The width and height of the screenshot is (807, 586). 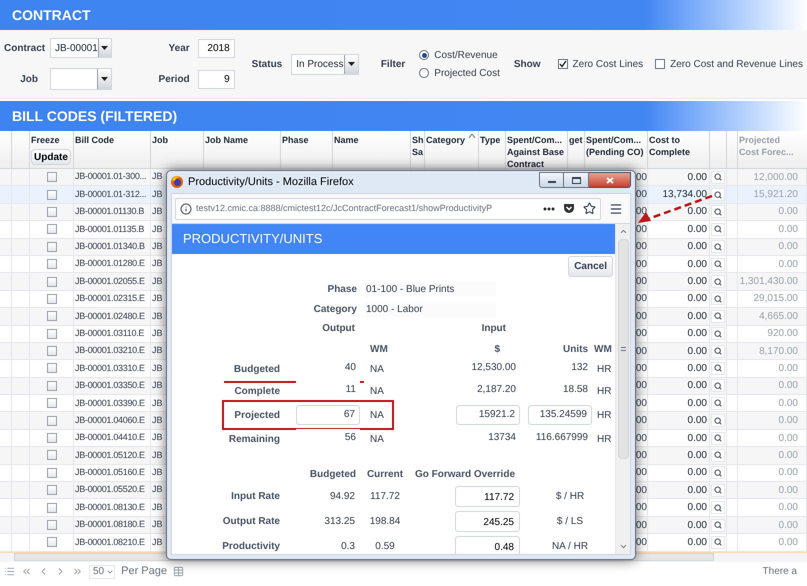 What do you see at coordinates (575, 140) in the screenshot?
I see `column-header: get` at bounding box center [575, 140].